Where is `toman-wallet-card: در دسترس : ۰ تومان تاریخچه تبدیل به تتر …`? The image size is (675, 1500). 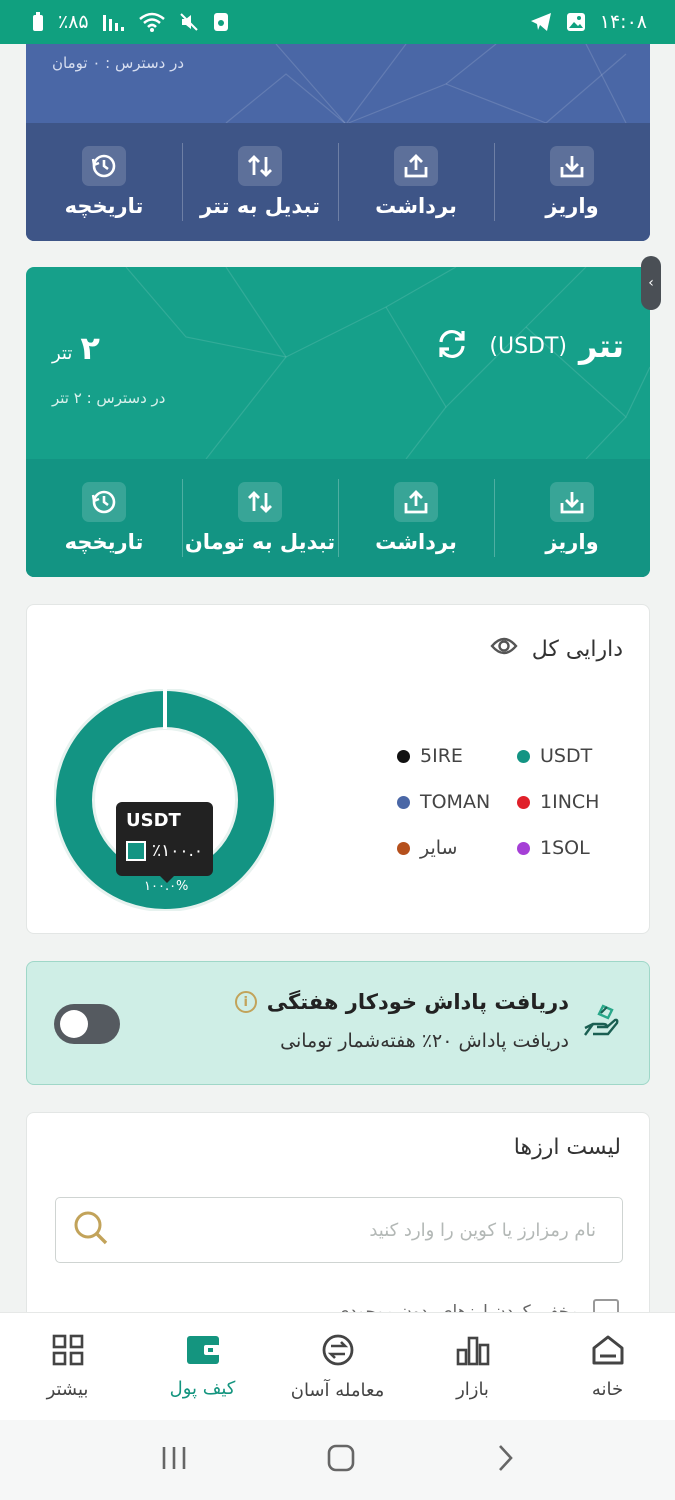 toman-wallet-card: در دسترس : ۰ تومان تاریخچه تبدیل به تتر … is located at coordinates (338, 142).